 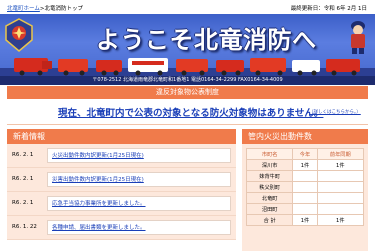 I want to click on banner-title: ようこそ北竜消防へ, so click(x=206, y=40).